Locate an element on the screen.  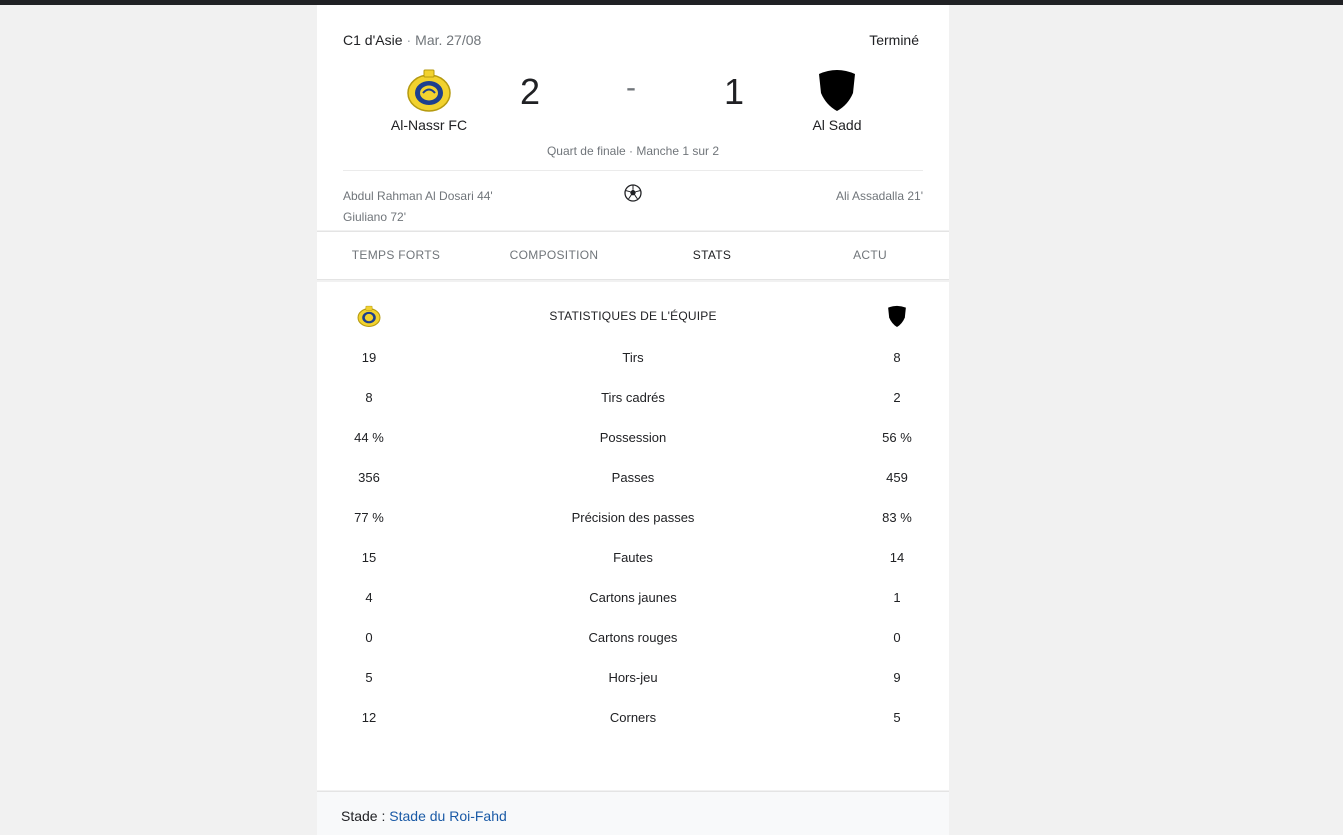
round-info: Quart de finale · Manche 1 sur 2 is located at coordinates (633, 151).